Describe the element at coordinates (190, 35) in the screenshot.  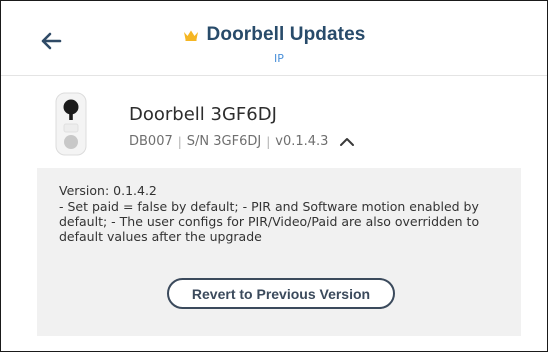
I see `crown-icon` at that location.